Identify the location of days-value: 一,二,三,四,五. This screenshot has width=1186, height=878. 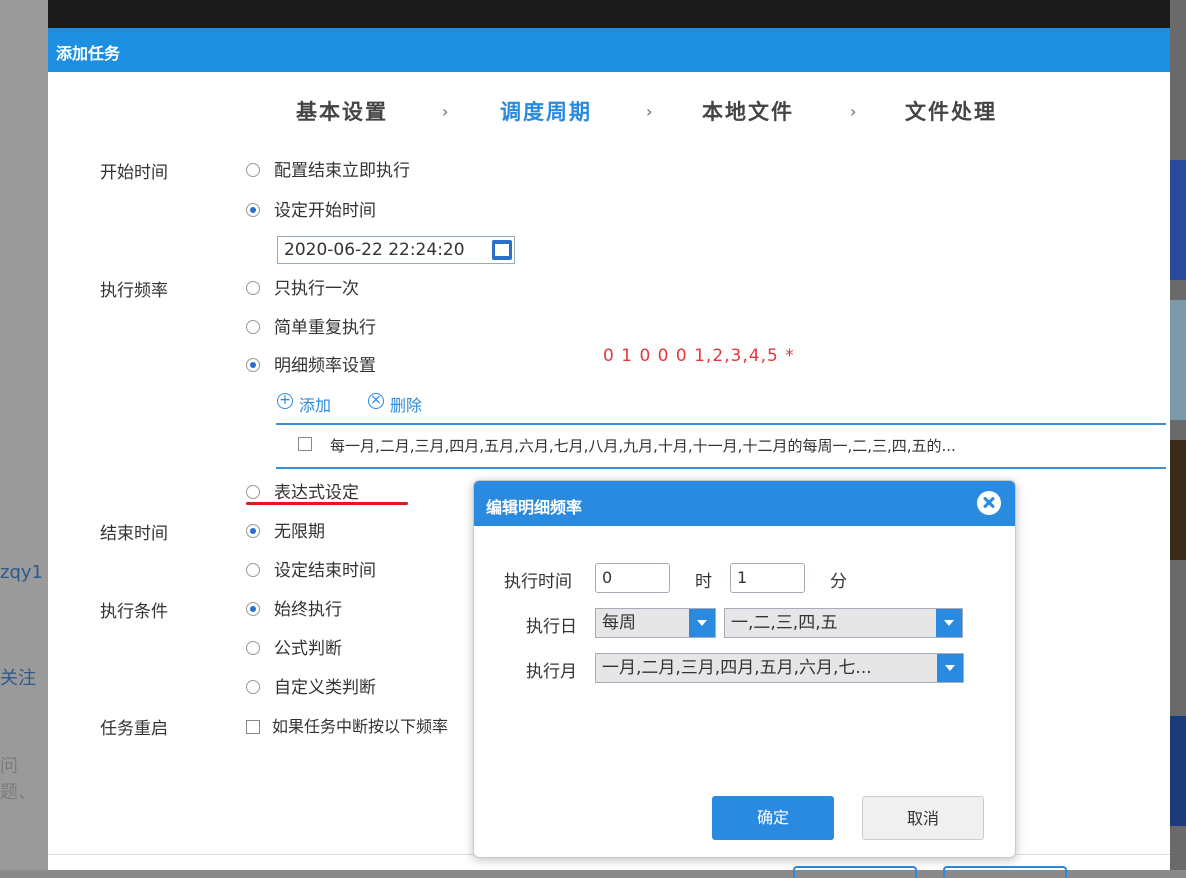
(784, 623).